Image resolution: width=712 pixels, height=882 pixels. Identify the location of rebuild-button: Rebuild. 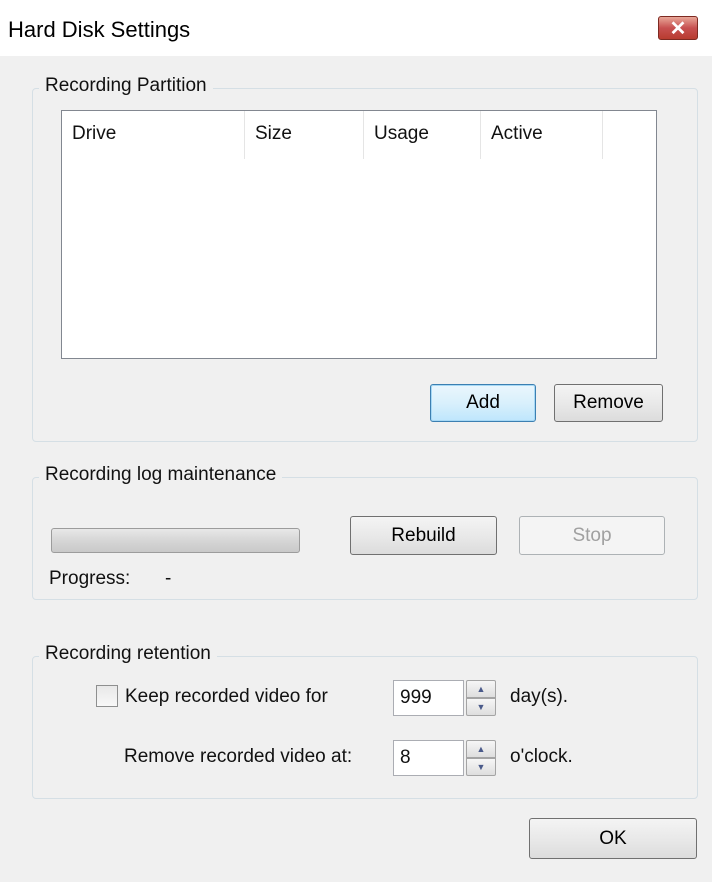
(423, 535).